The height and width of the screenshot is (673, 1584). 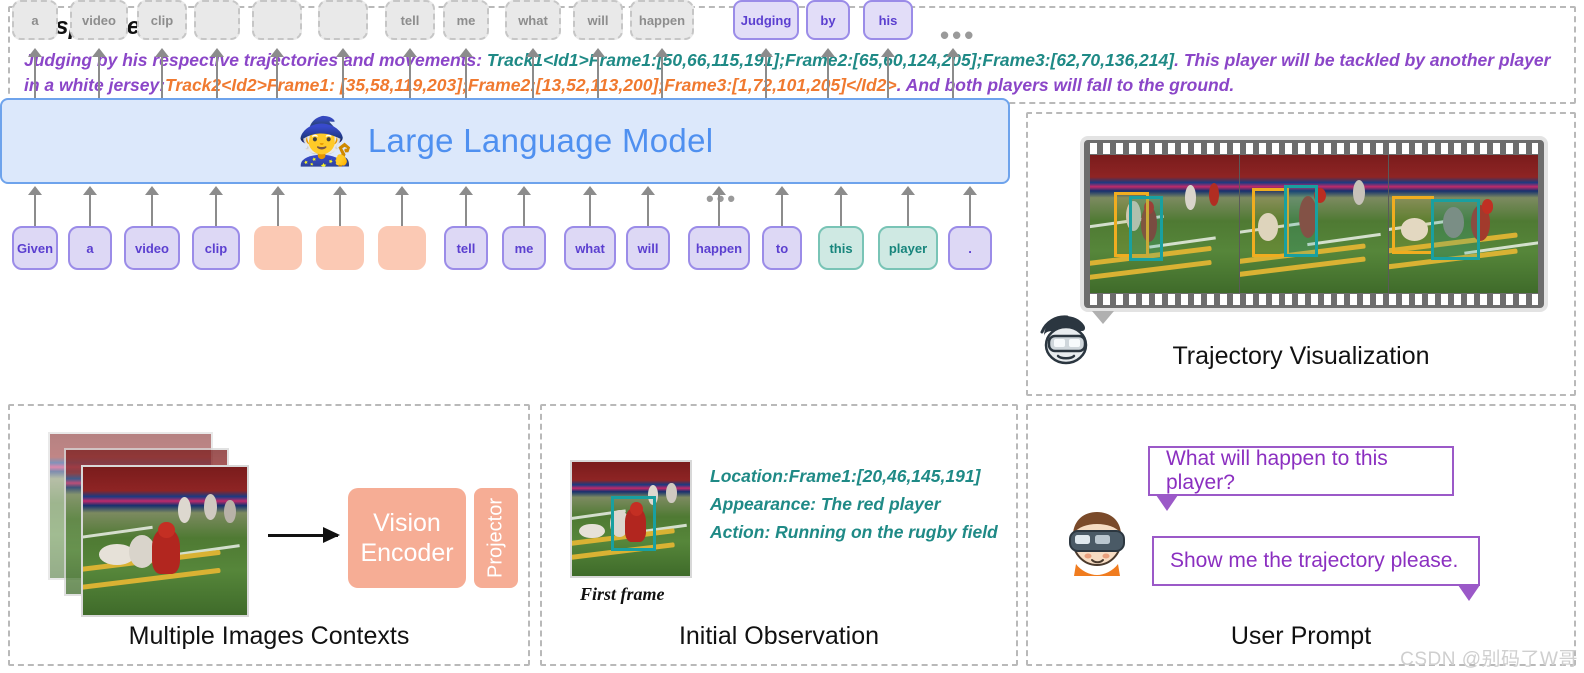 I want to click on input-token-label-10: will, so click(x=648, y=248).